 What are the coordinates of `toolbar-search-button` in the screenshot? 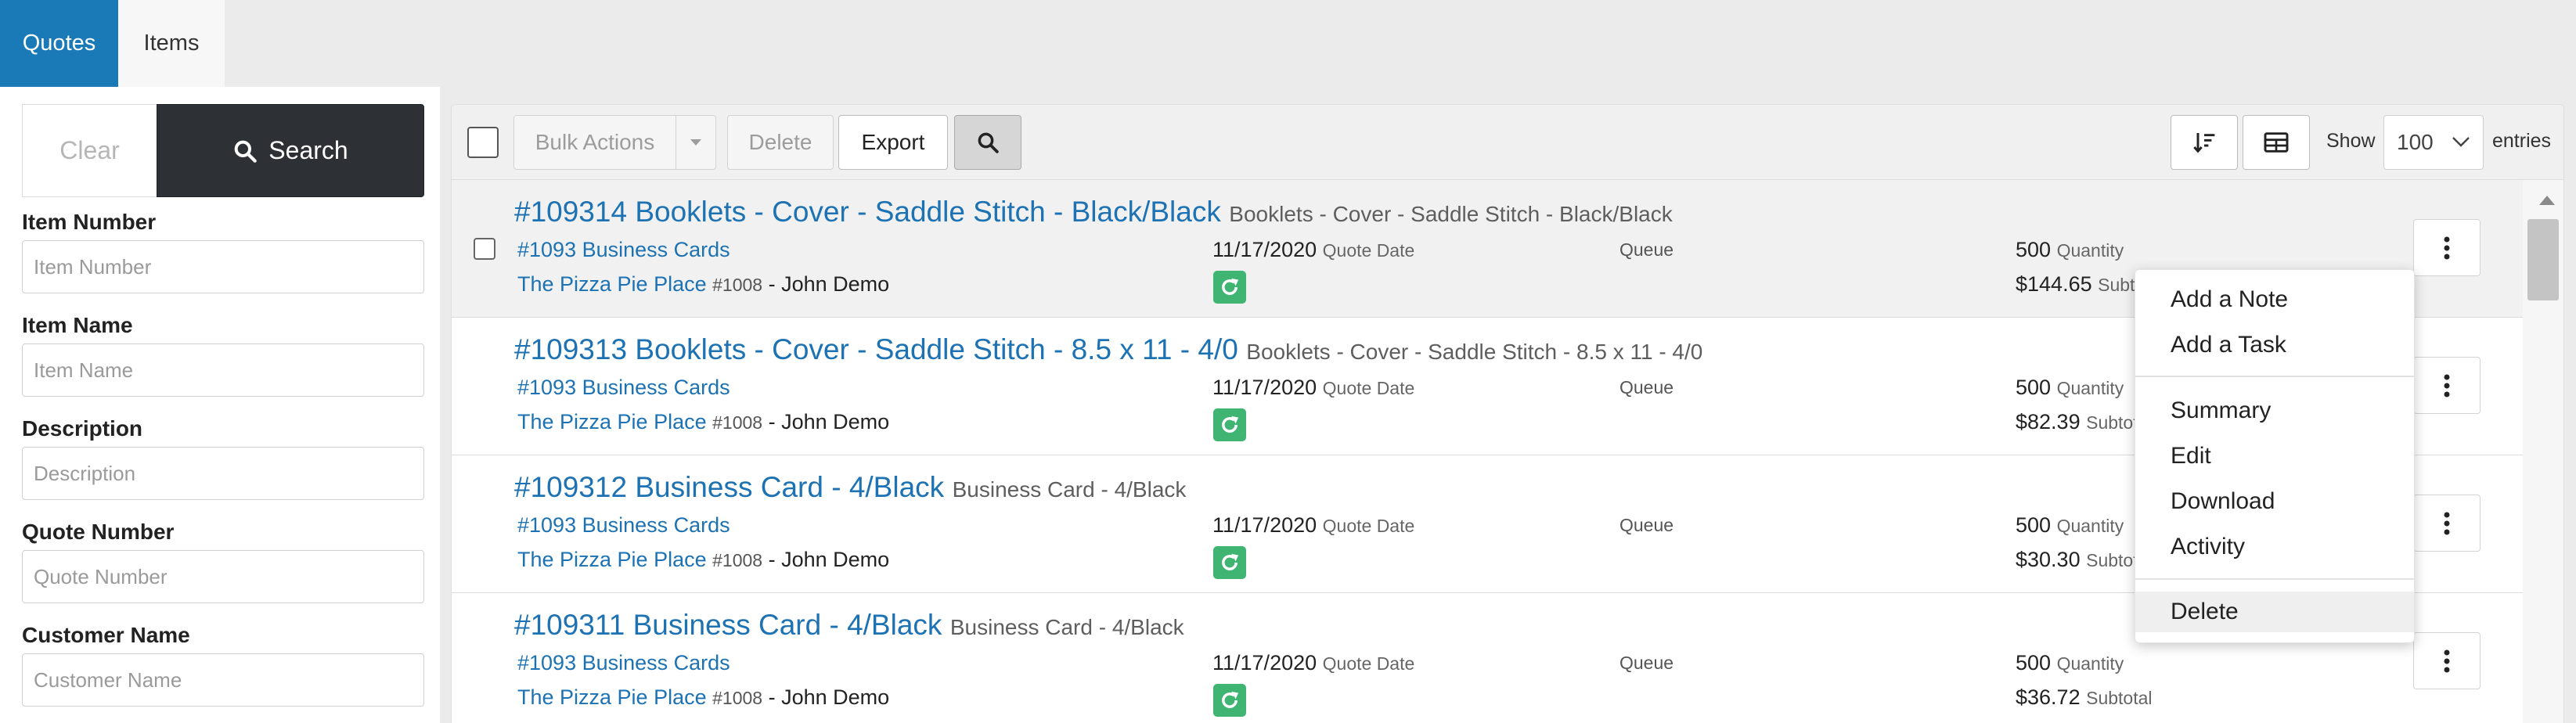 It's located at (987, 142).